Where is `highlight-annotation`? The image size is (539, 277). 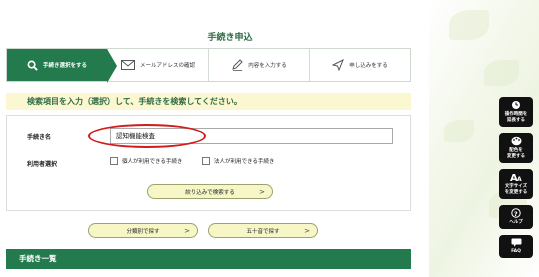
highlight-annotation is located at coordinates (147, 136).